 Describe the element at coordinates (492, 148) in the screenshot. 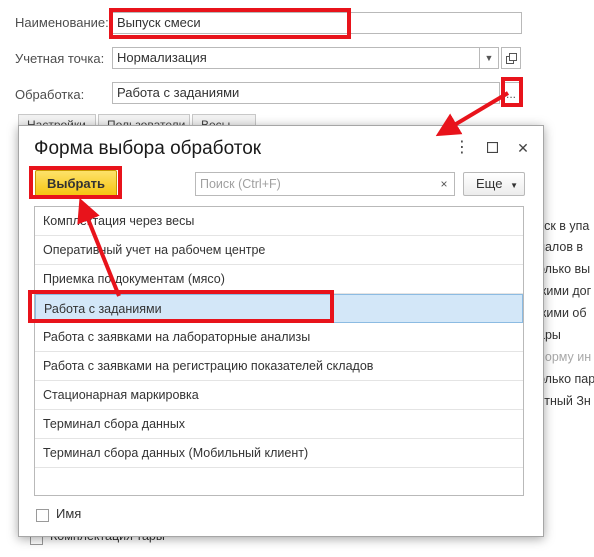

I see `maximize-icon` at that location.